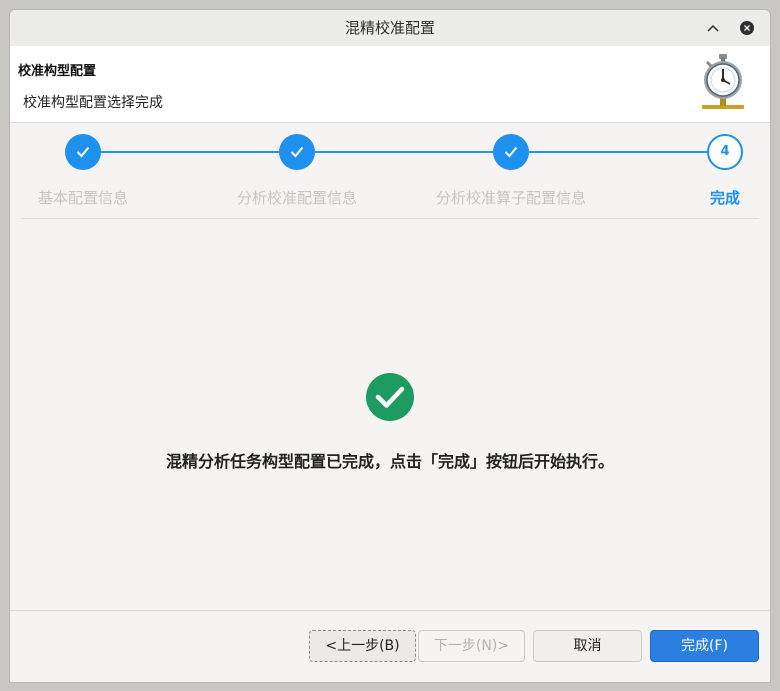 The width and height of the screenshot is (780, 691). I want to click on step-4-current: 4, so click(725, 152).